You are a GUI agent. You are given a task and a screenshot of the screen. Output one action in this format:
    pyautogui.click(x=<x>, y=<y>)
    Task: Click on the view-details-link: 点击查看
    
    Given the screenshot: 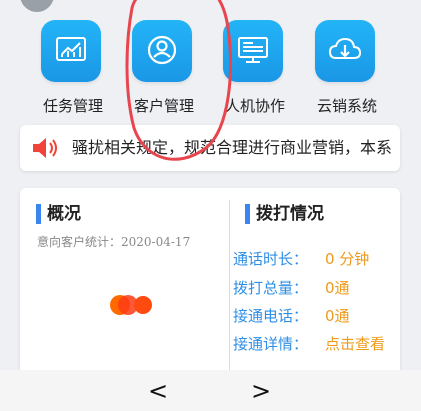 What is the action you would take?
    pyautogui.click(x=355, y=343)
    